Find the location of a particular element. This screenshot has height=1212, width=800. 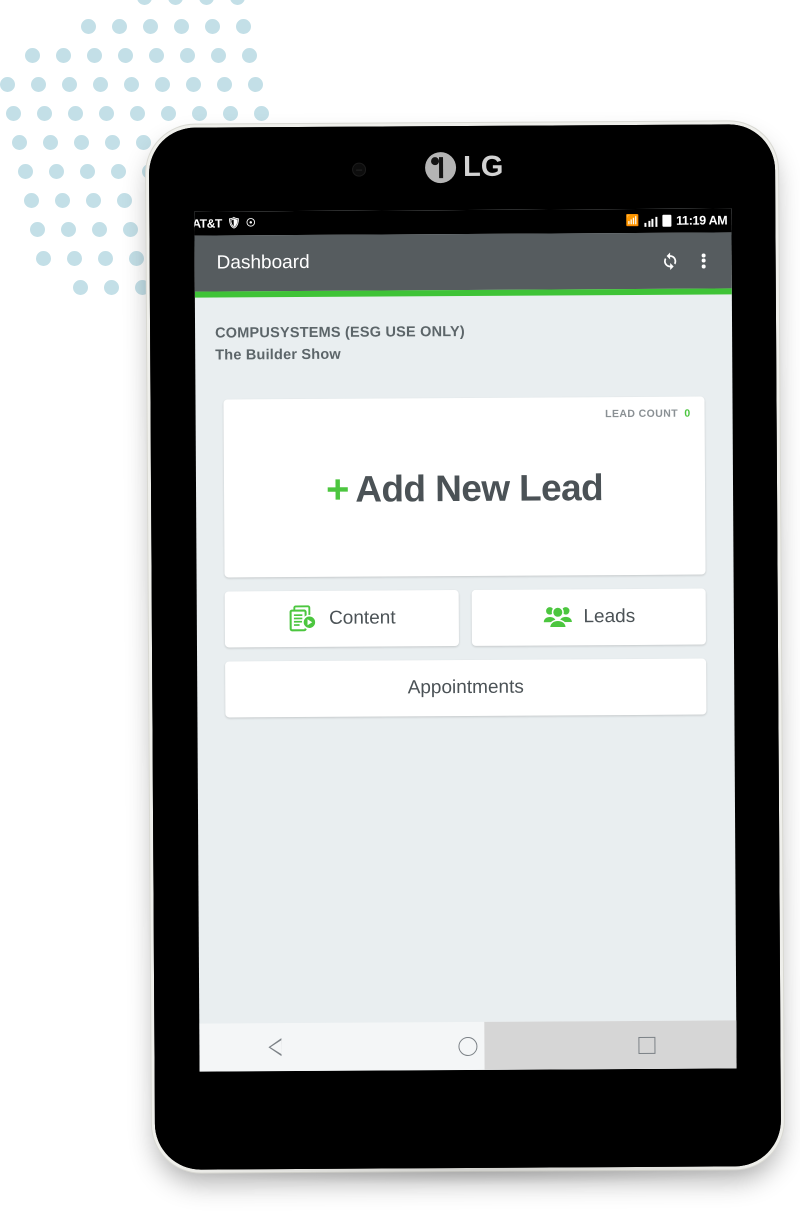

nav-recents-button is located at coordinates (646, 1044).